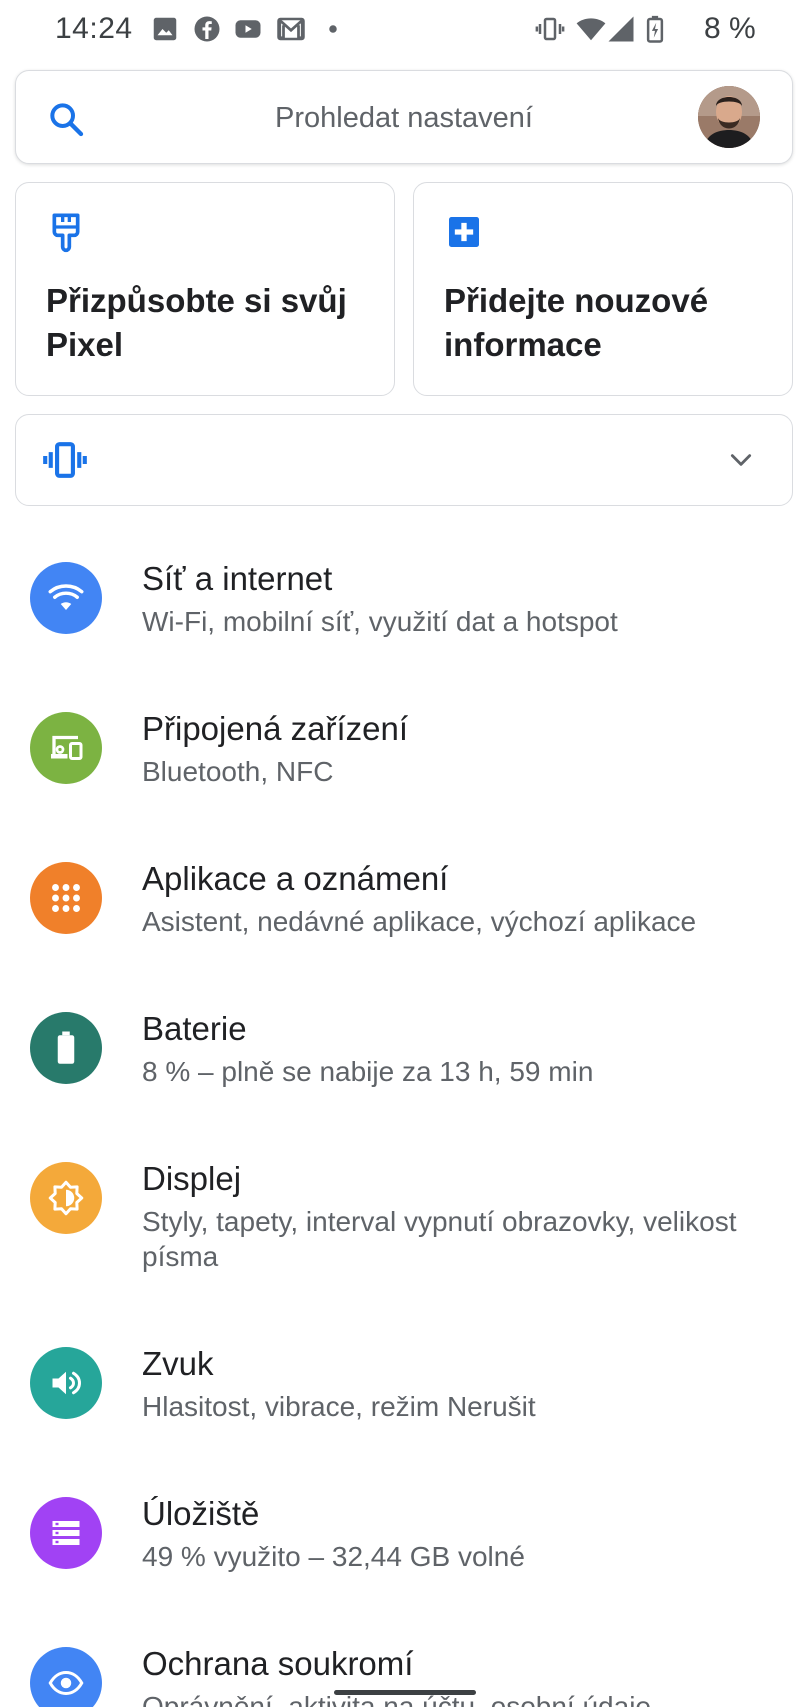  Describe the element at coordinates (275, 728) in the screenshot. I see `settings-item-title: Připojená zařízení` at that location.